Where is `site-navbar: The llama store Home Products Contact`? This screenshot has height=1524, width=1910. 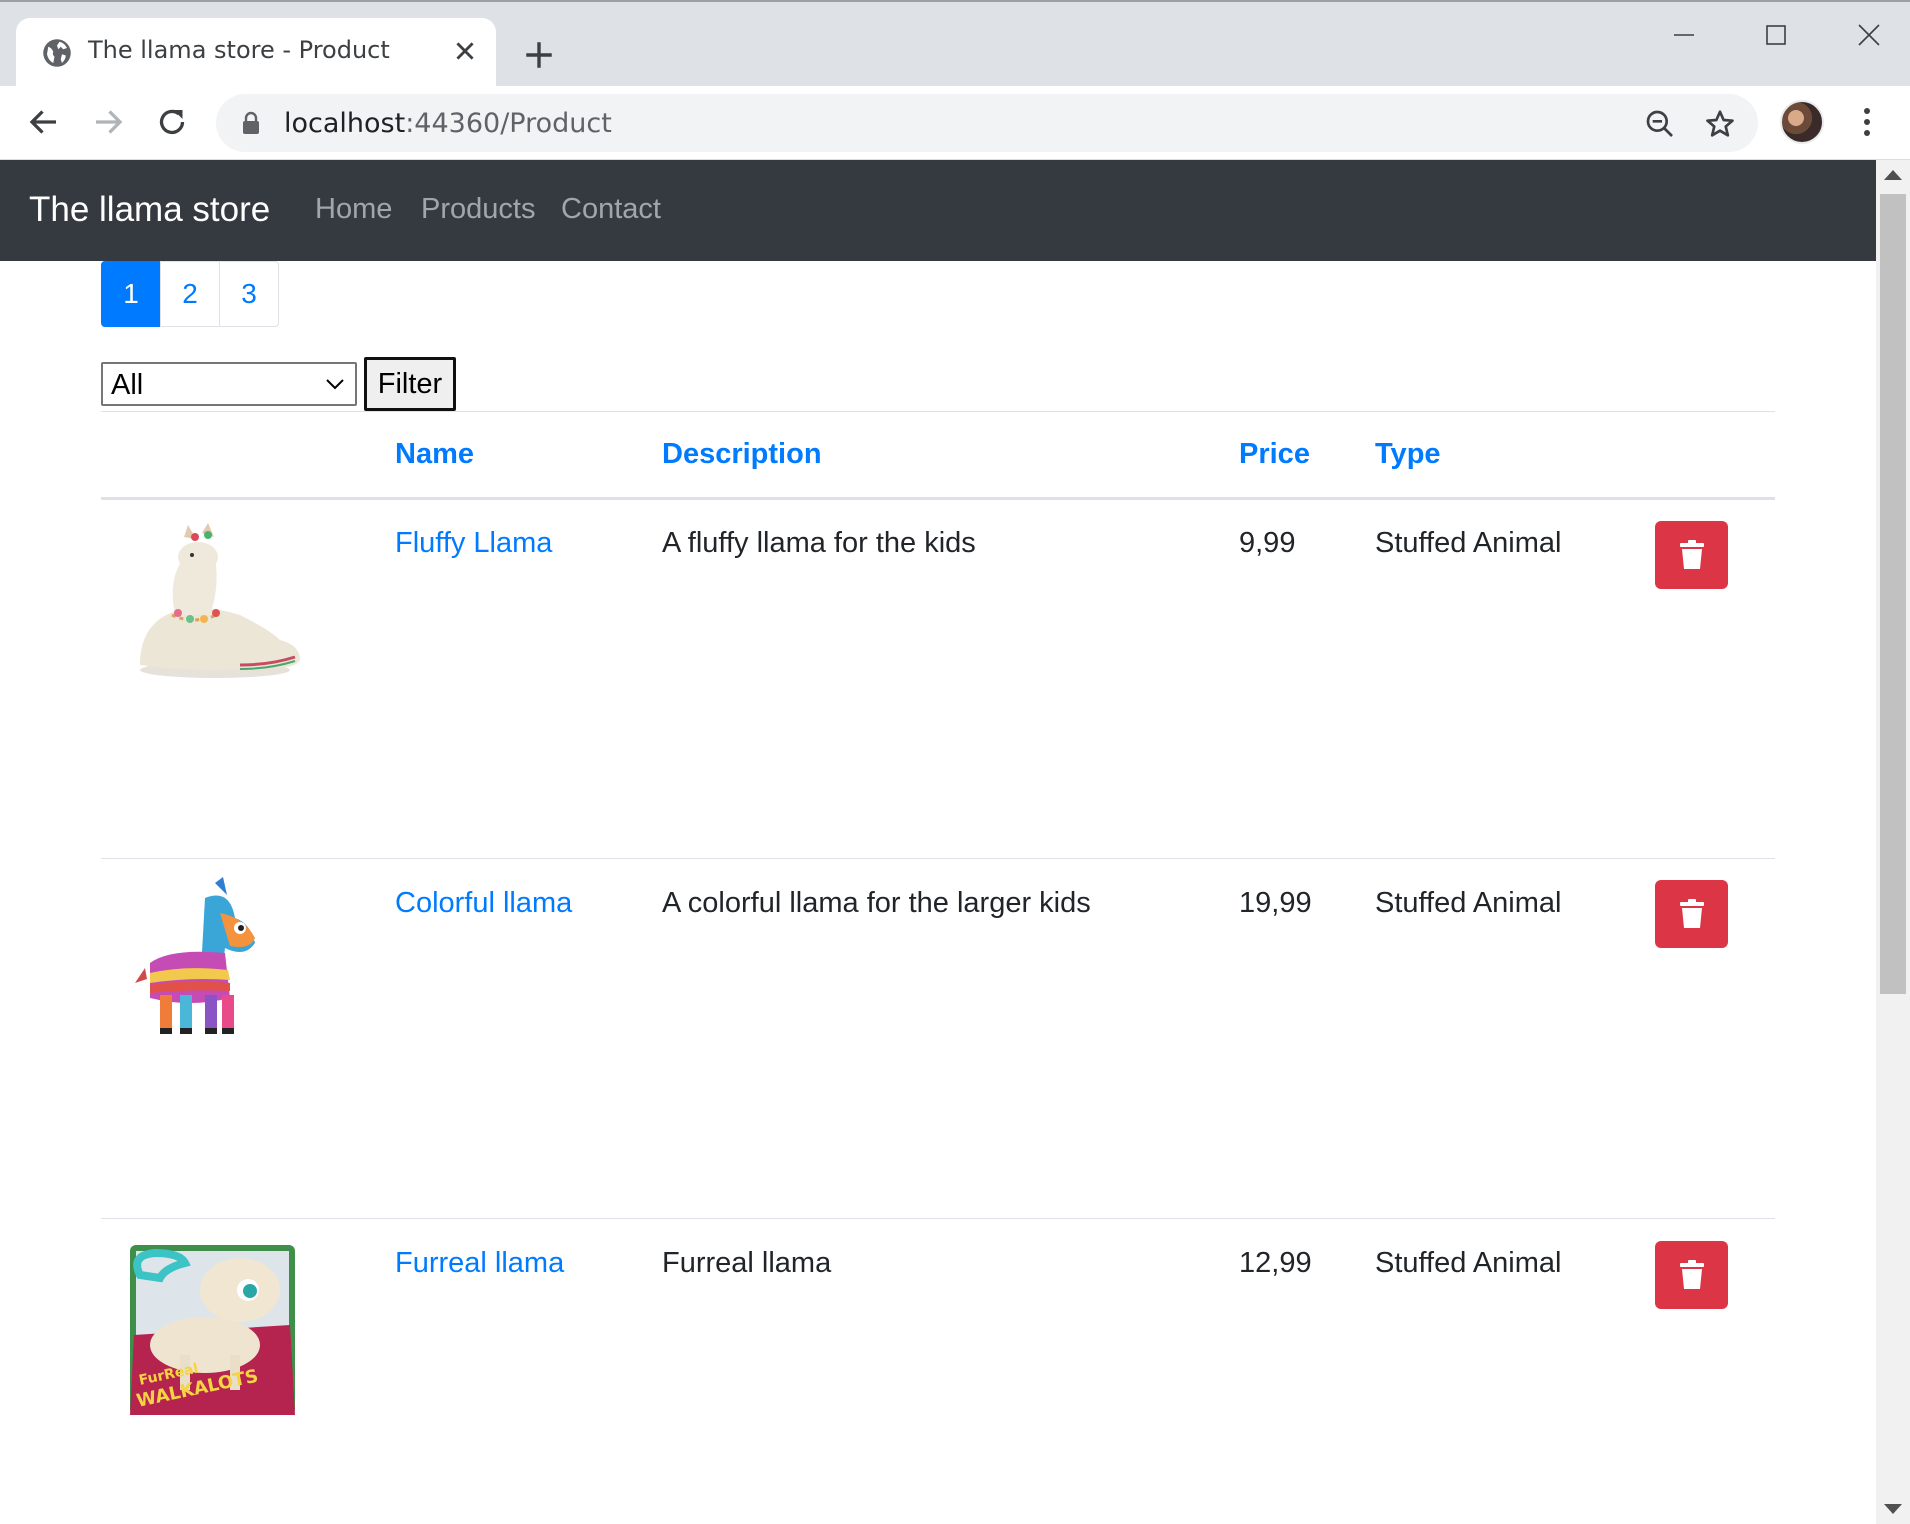 site-navbar: The llama store Home Products Contact is located at coordinates (938, 210).